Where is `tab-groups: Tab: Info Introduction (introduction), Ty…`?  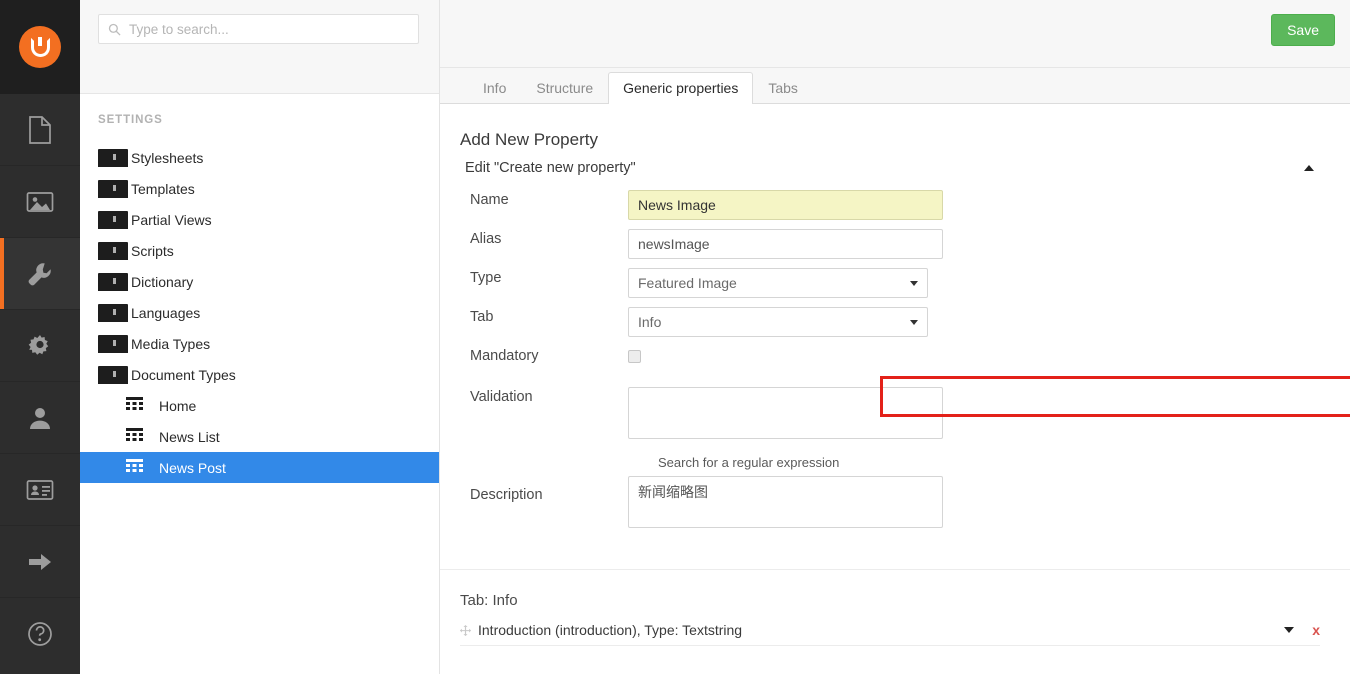
tab-groups: Tab: Info Introduction (introduction), Ty… is located at coordinates (895, 621).